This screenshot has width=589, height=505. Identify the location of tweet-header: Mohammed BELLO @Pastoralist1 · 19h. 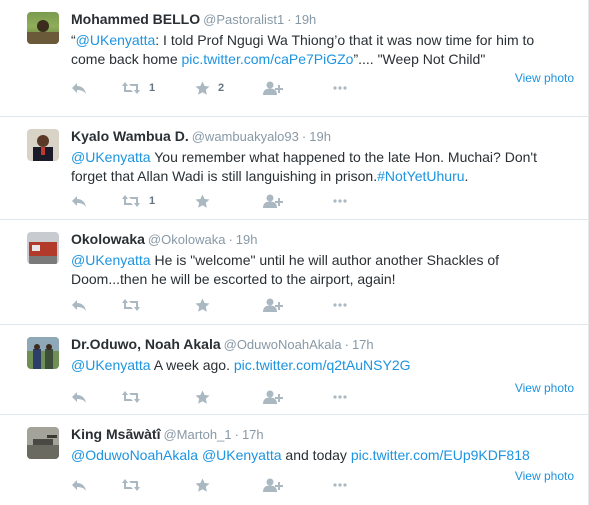
(193, 19).